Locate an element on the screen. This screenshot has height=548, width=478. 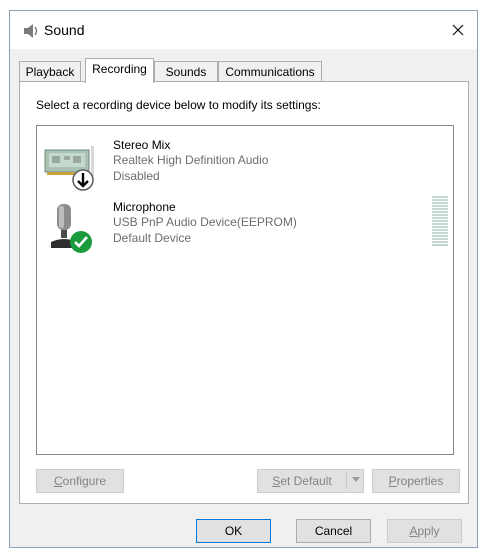
tab-recording: Recording is located at coordinates (119, 70).